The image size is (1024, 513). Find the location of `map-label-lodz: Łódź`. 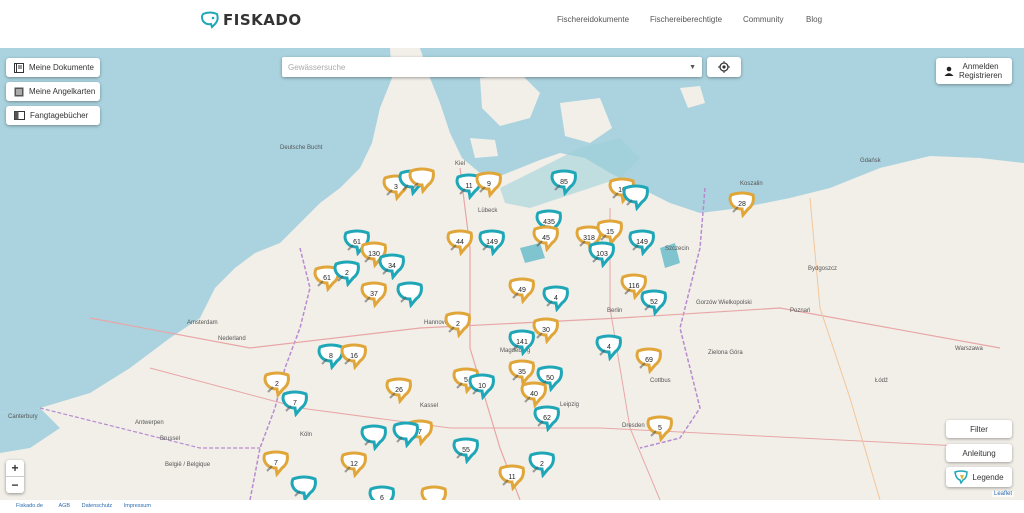

map-label-lodz: Łódź is located at coordinates (882, 381).